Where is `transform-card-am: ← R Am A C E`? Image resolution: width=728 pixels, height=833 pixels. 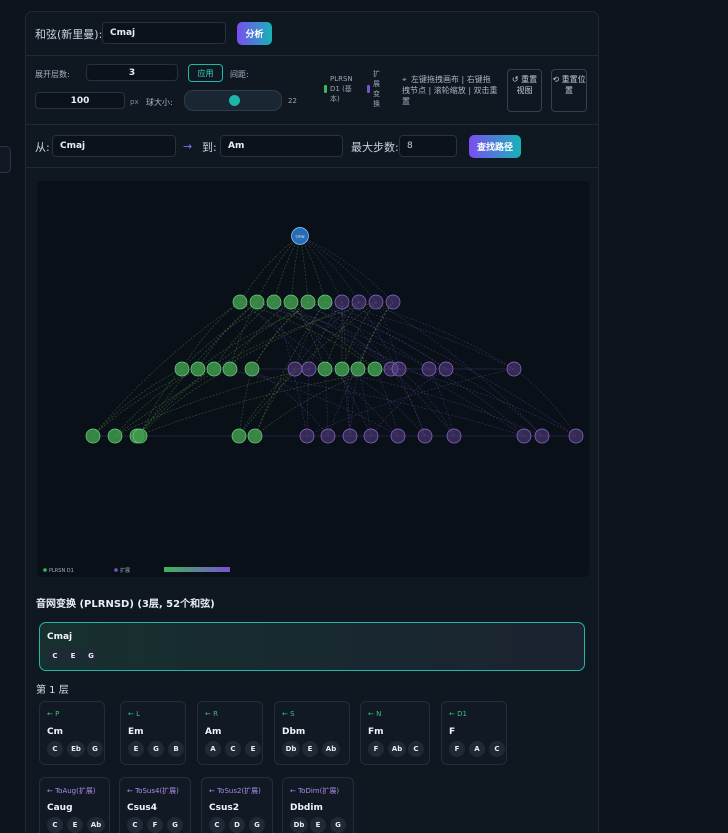 transform-card-am: ← R Am A C E is located at coordinates (230, 733).